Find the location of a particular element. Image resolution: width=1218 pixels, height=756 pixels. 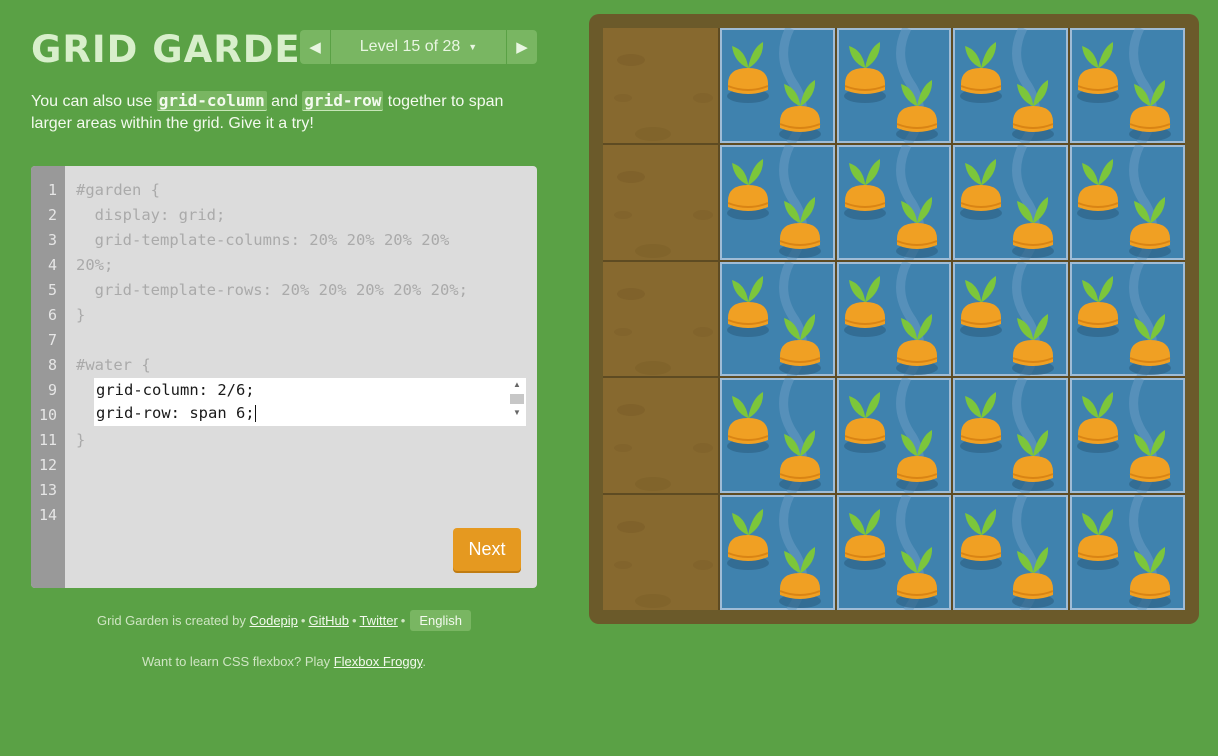

code-line: 20%; is located at coordinates (95, 265).